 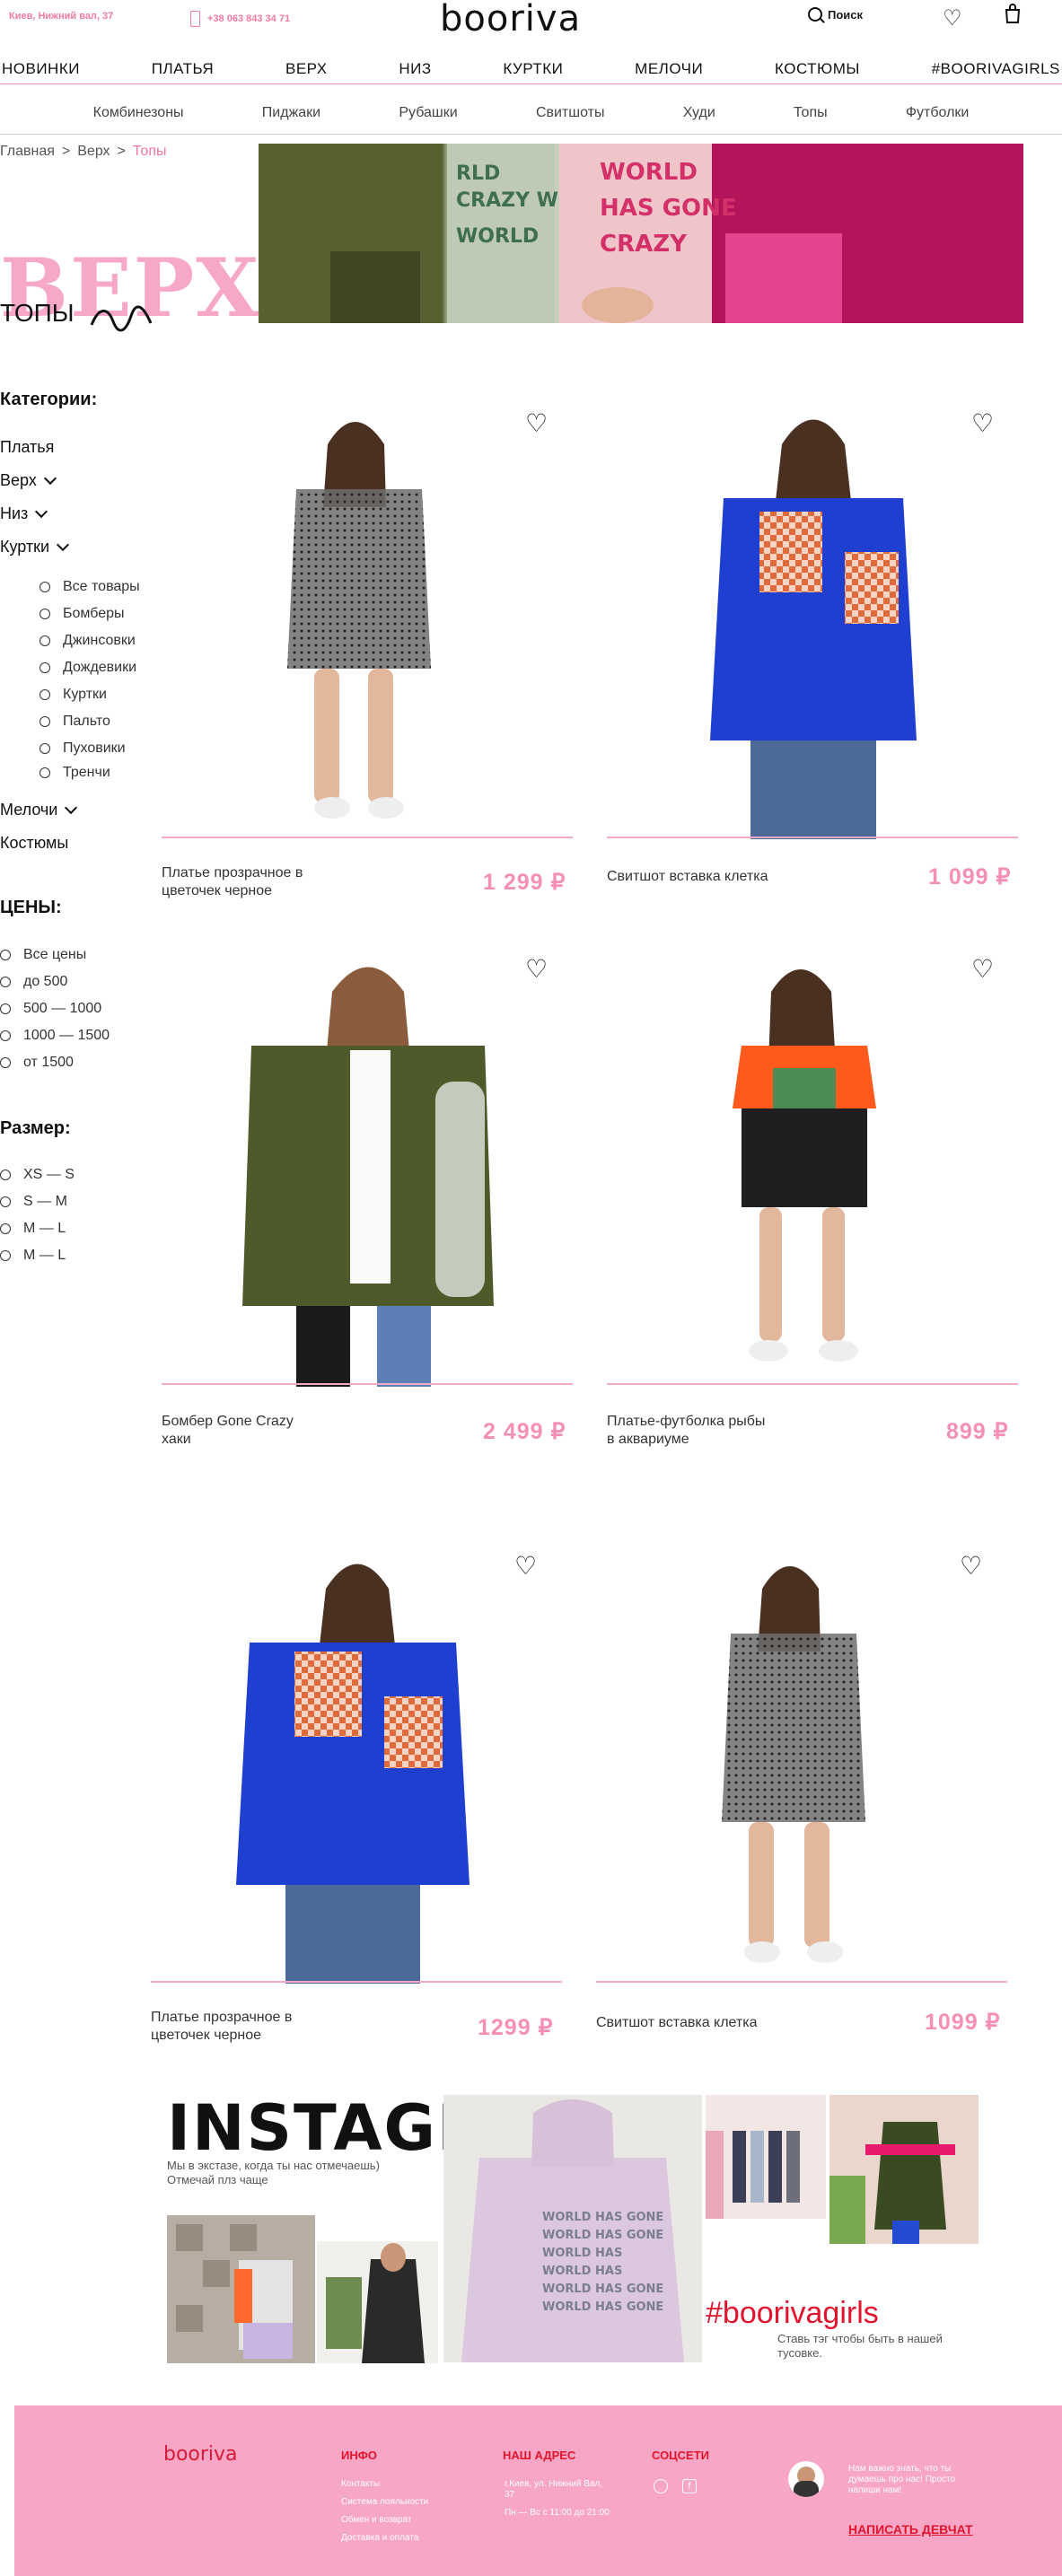 What do you see at coordinates (33, 982) in the screenshot?
I see `price-filter-under-500: до 500` at bounding box center [33, 982].